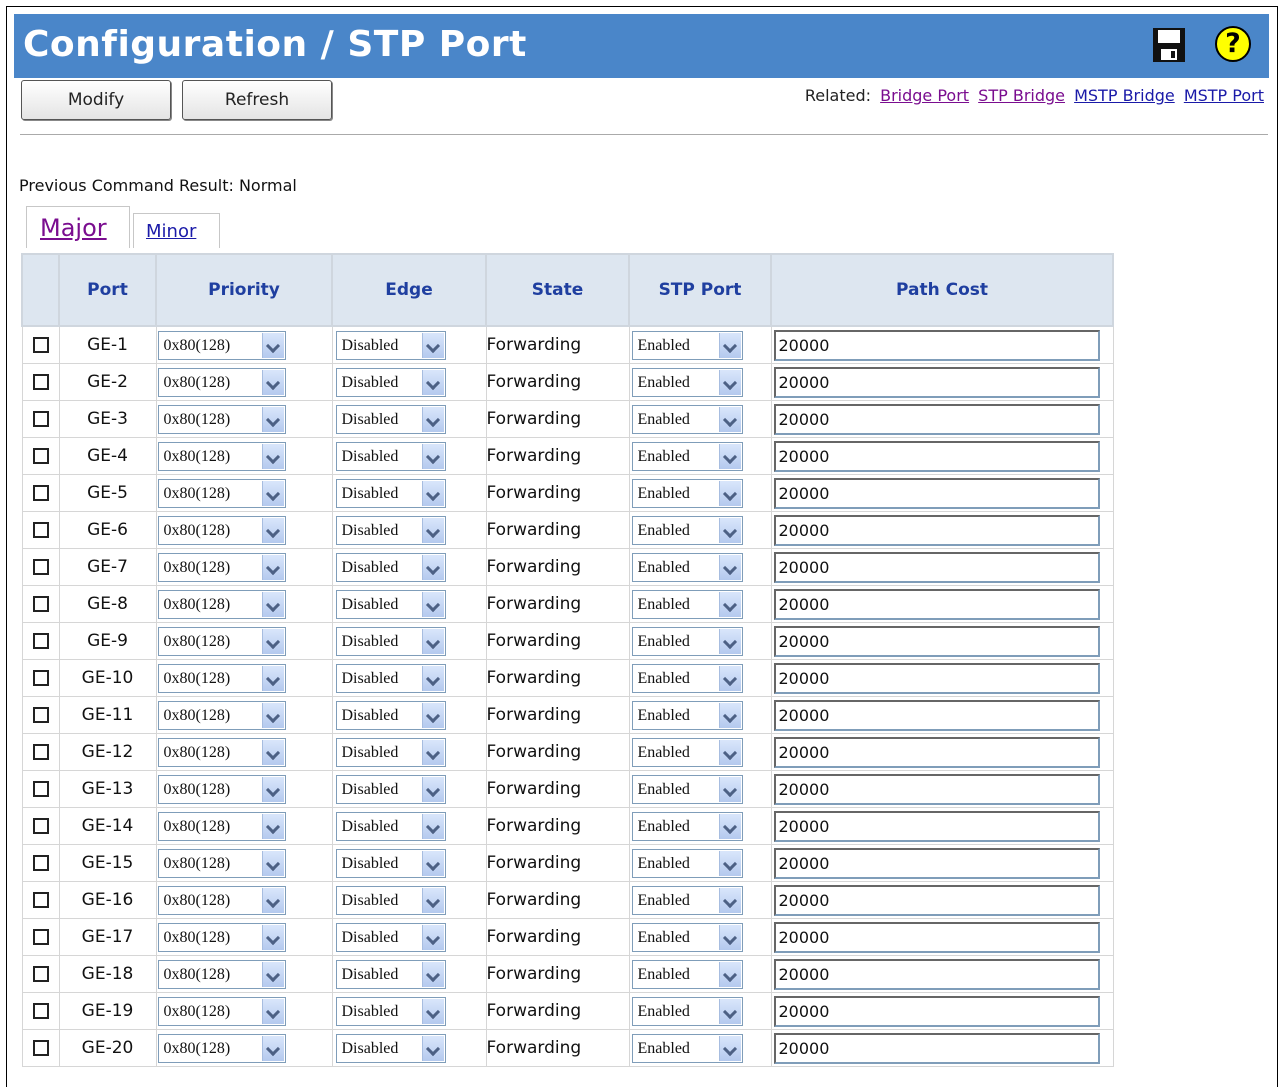 This screenshot has height=1087, width=1282. Describe the element at coordinates (1233, 44) in the screenshot. I see `help-icon: ?` at that location.